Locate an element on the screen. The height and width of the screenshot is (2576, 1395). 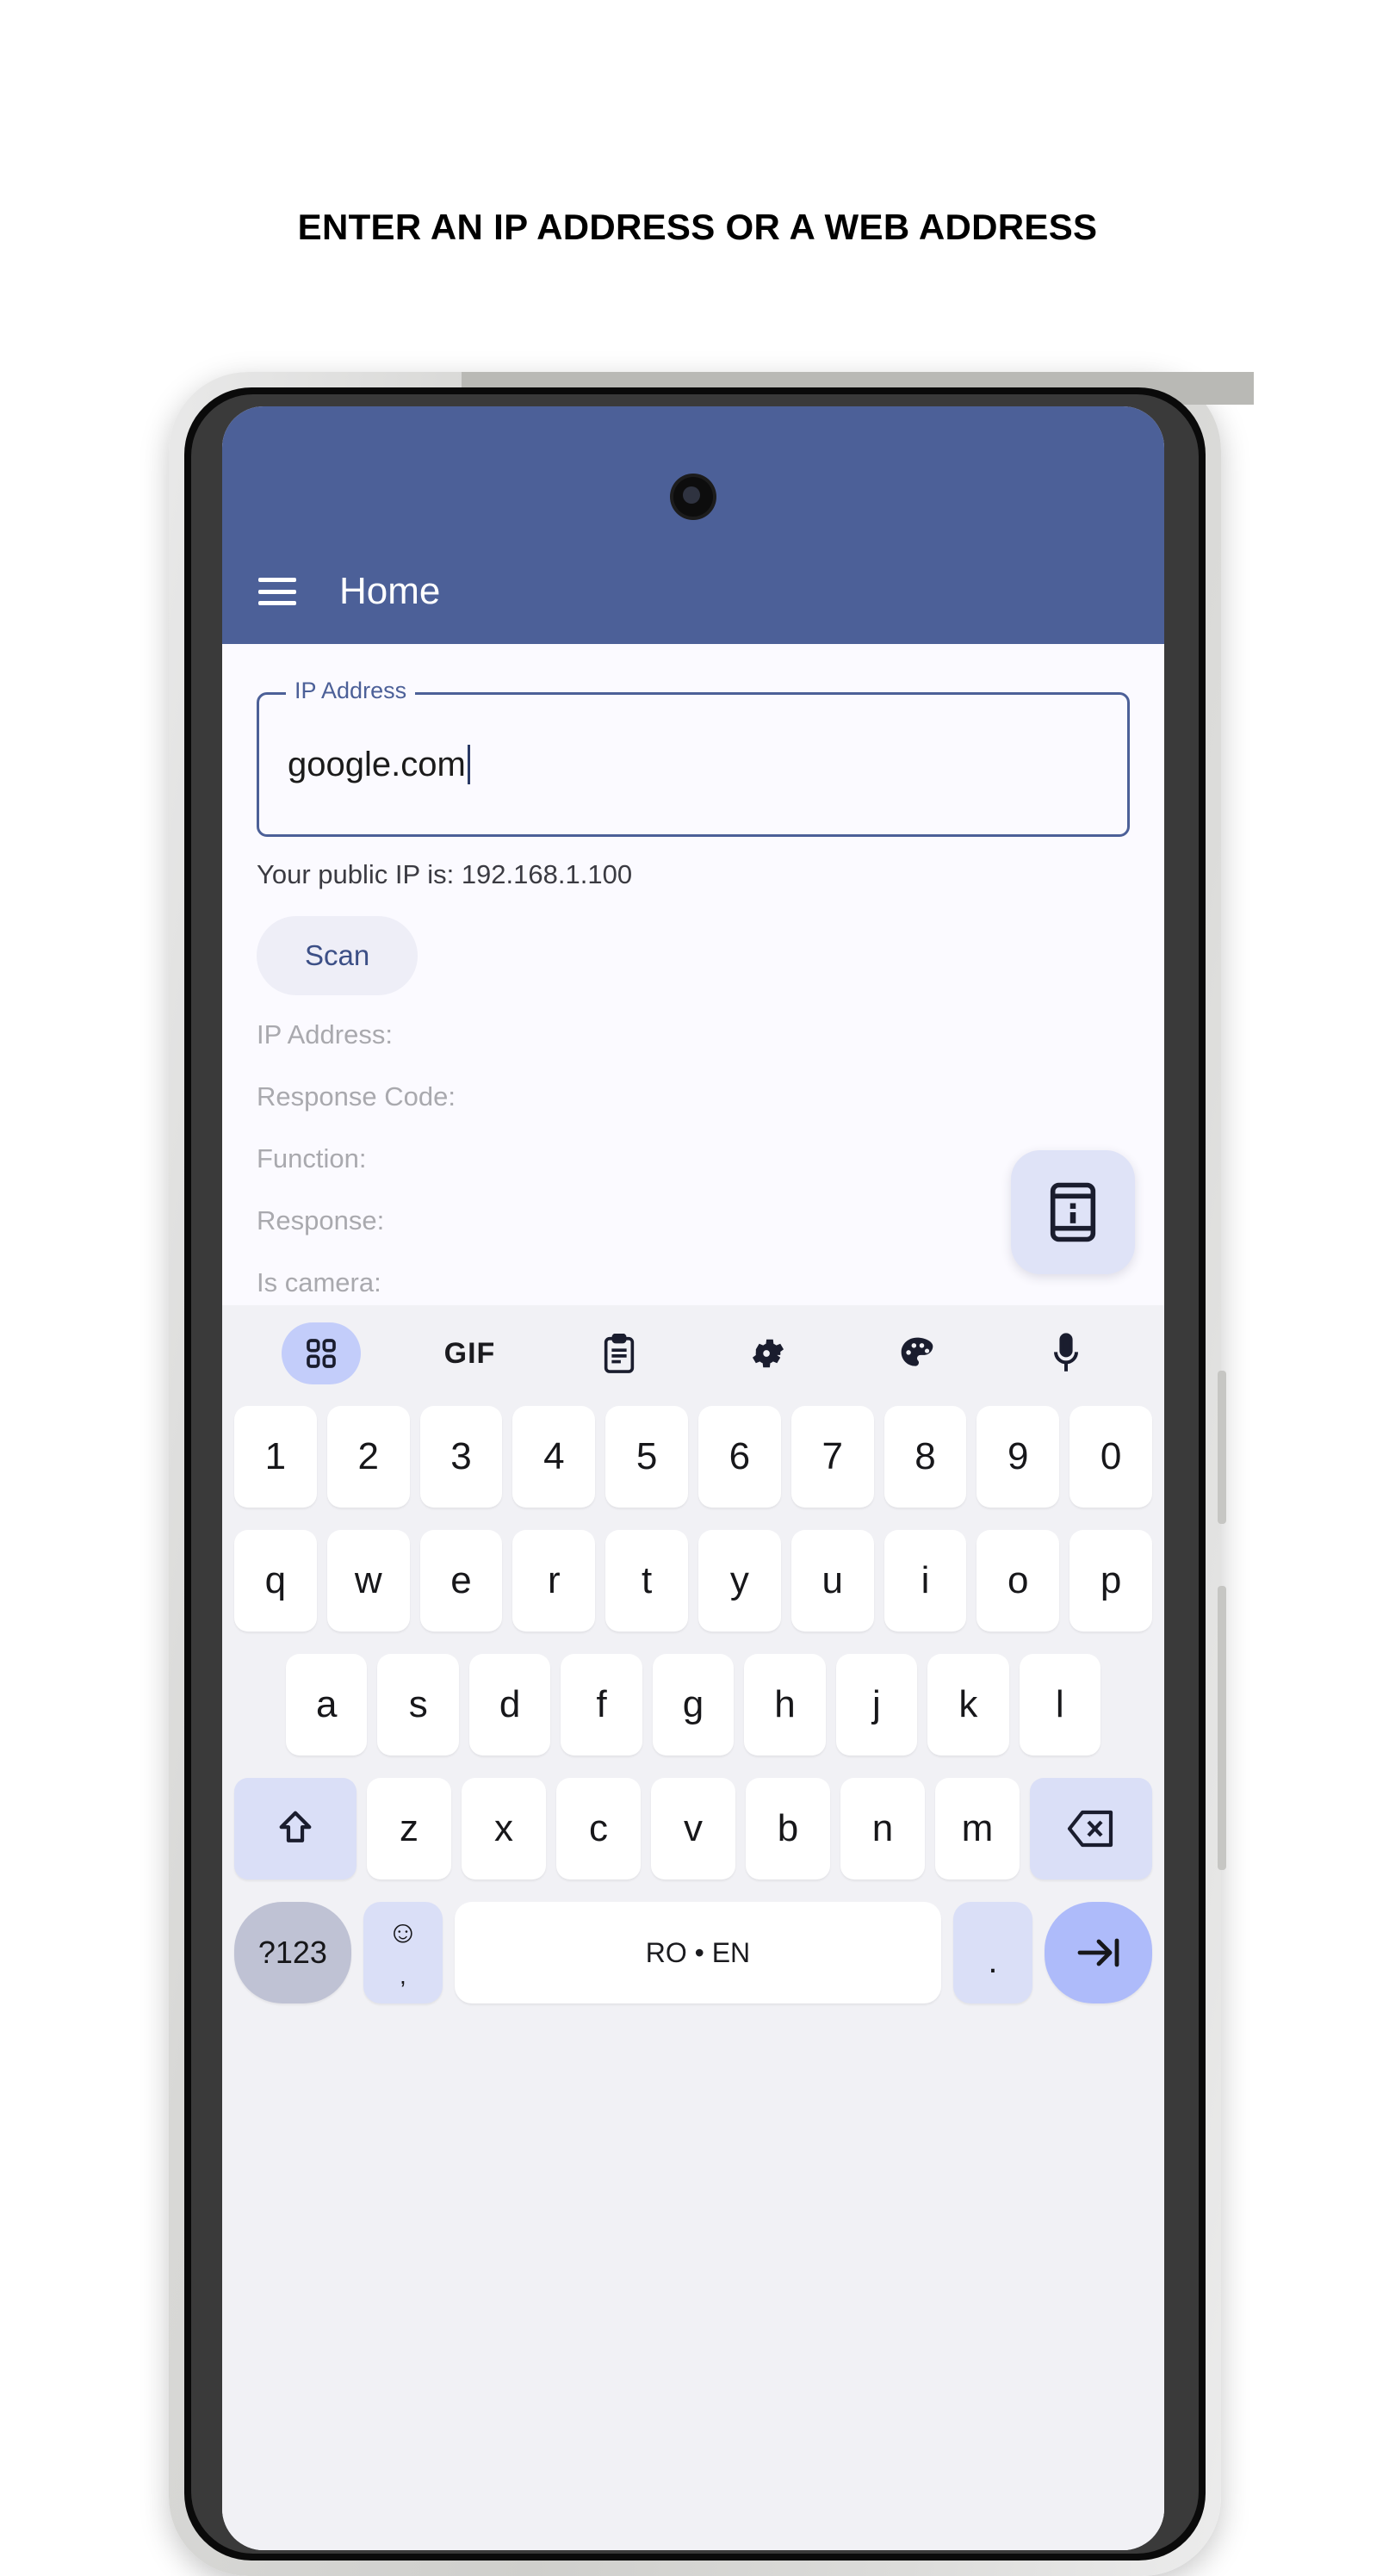
text-cursor is located at coordinates (469, 764).